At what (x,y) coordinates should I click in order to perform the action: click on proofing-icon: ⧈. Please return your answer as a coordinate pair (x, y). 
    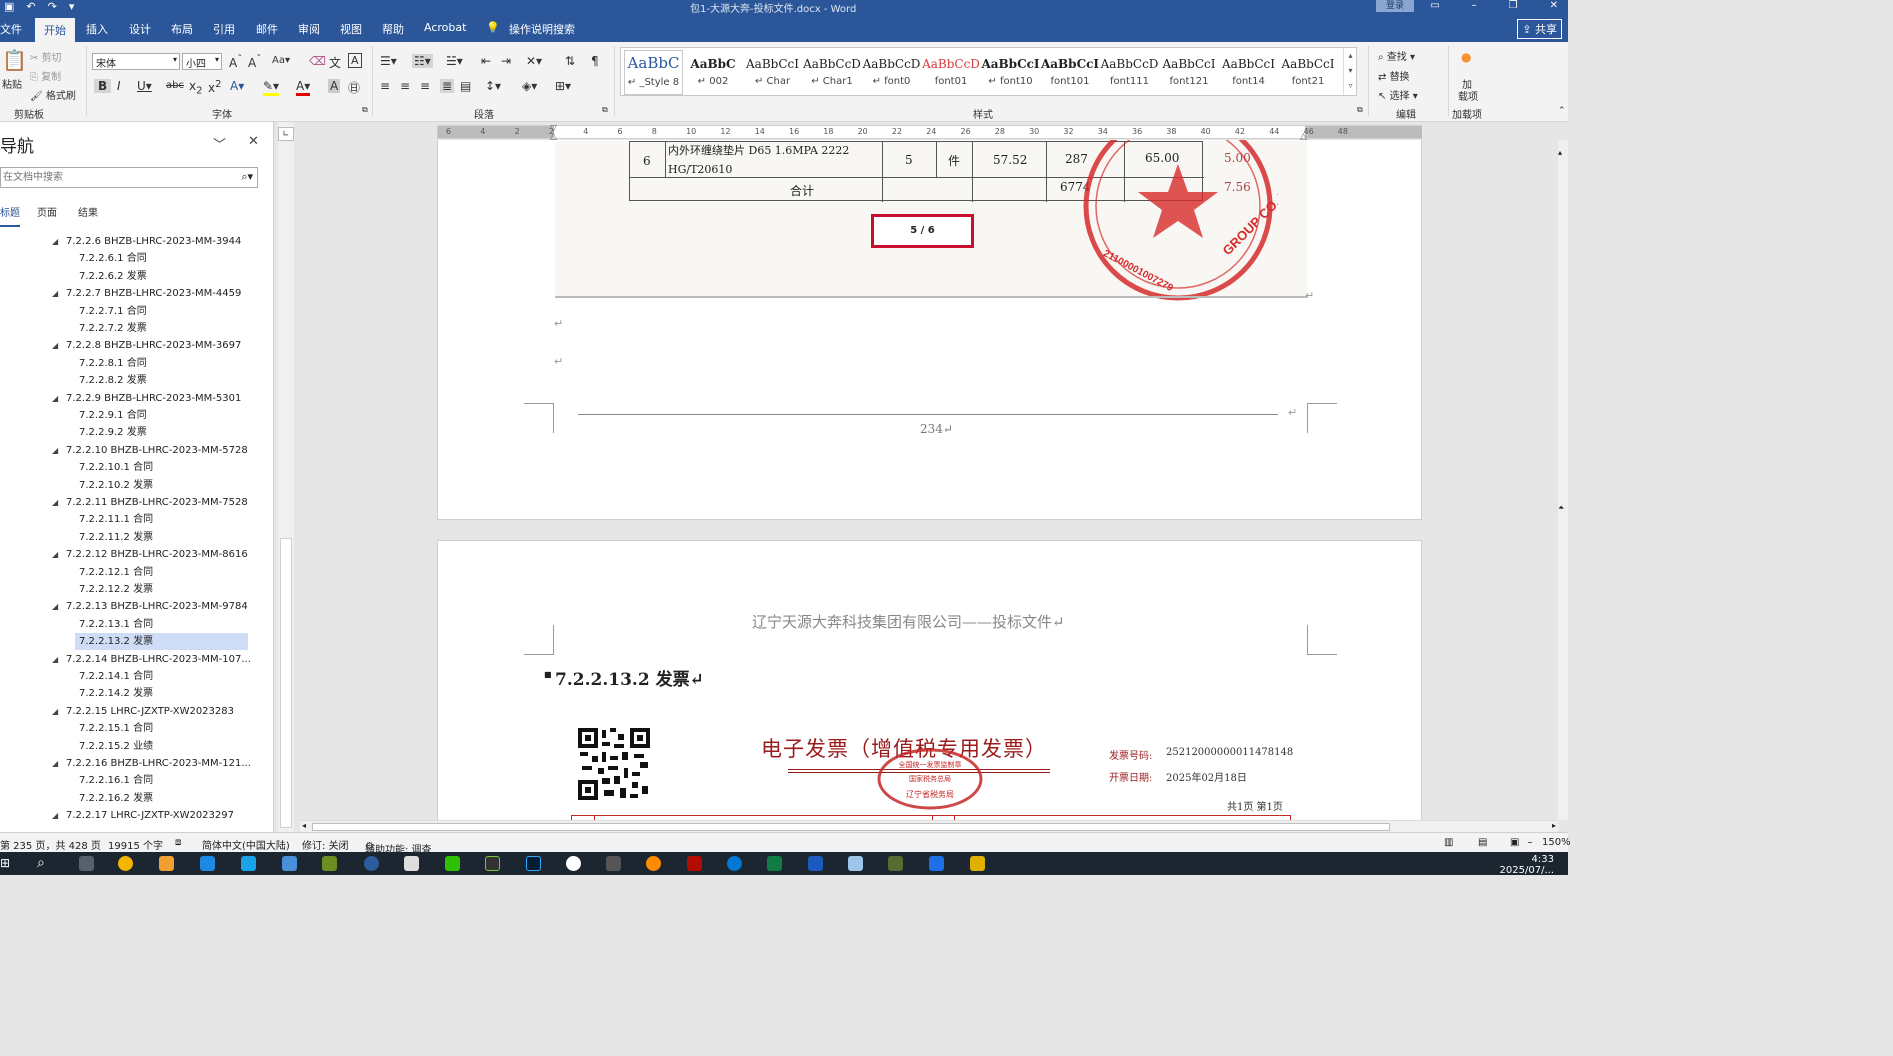
    Looking at the image, I should click on (178, 842).